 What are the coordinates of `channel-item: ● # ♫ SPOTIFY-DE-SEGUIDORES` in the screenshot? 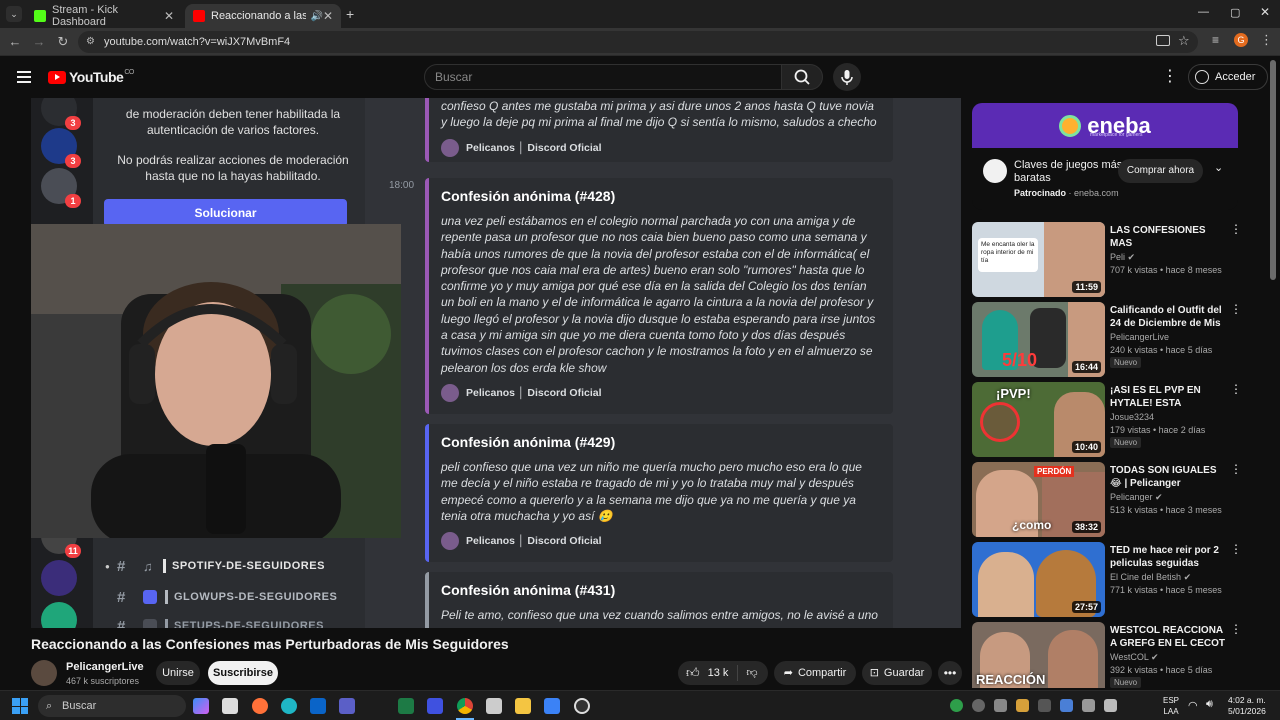 It's located at (215, 566).